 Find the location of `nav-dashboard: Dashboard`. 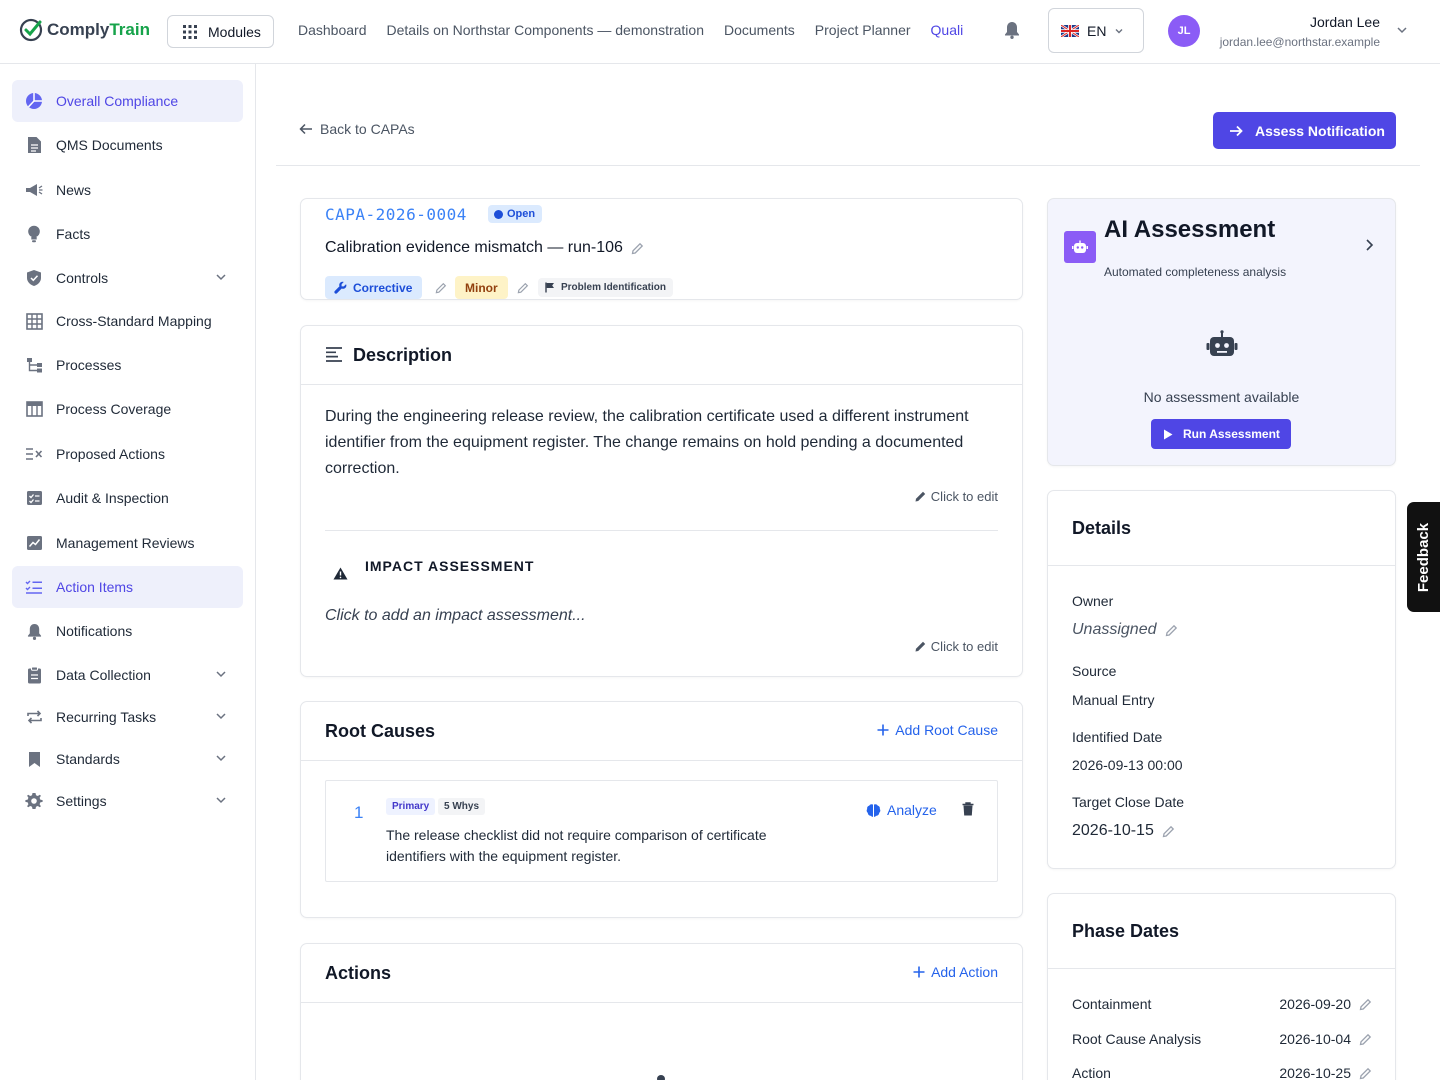

nav-dashboard: Dashboard is located at coordinates (332, 30).